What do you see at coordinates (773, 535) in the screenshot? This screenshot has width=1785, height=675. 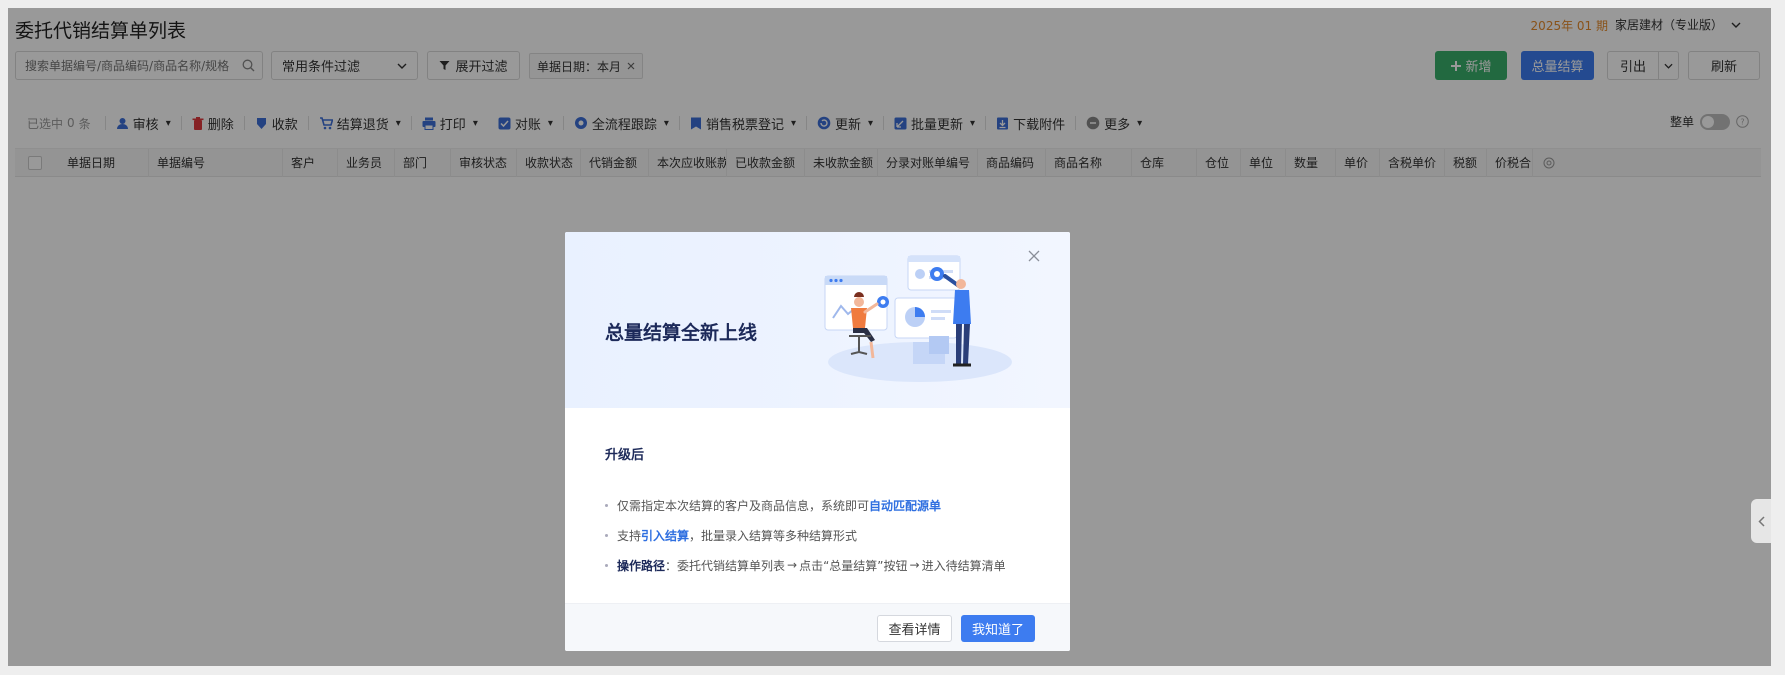 I see `item2-suffix: ，批量录入结算等多种结算形式` at bounding box center [773, 535].